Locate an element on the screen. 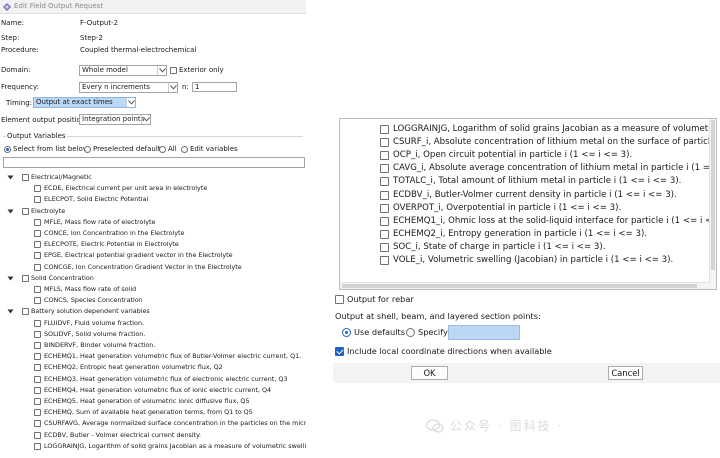 Image resolution: width=720 pixels, height=458 pixels. tree-group-row: Electrical/Magnetic is located at coordinates (153, 177).